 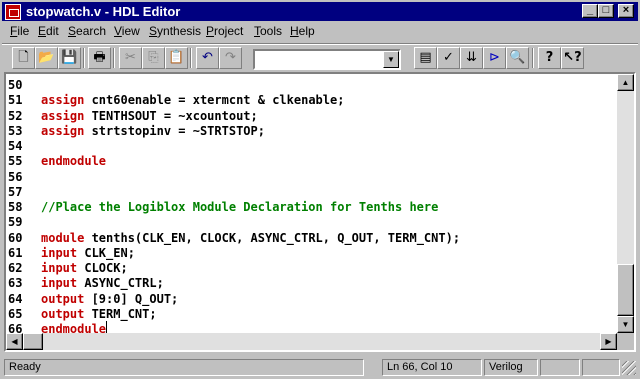 I want to click on app-icon, so click(x=13, y=12).